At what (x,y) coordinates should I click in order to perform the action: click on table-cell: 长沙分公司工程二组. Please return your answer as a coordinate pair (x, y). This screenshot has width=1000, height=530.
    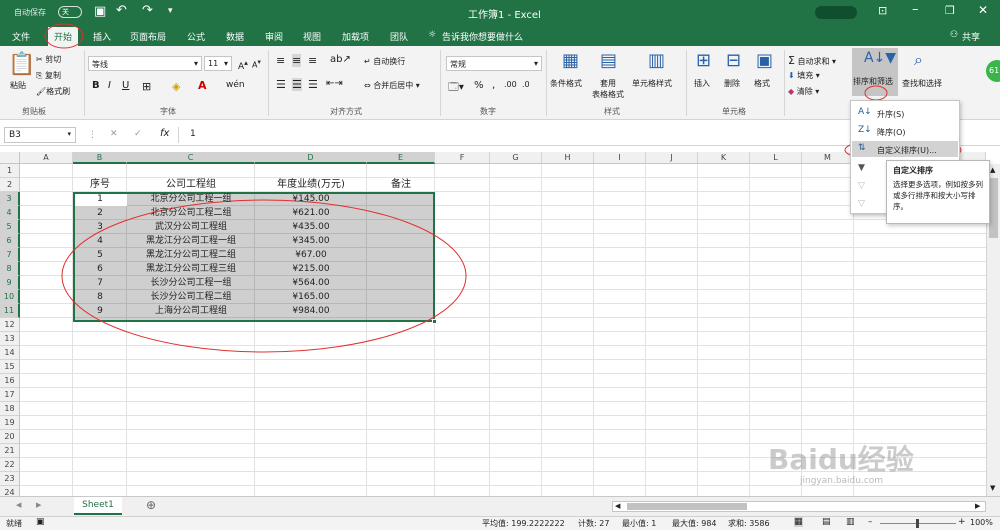
    Looking at the image, I should click on (191, 297).